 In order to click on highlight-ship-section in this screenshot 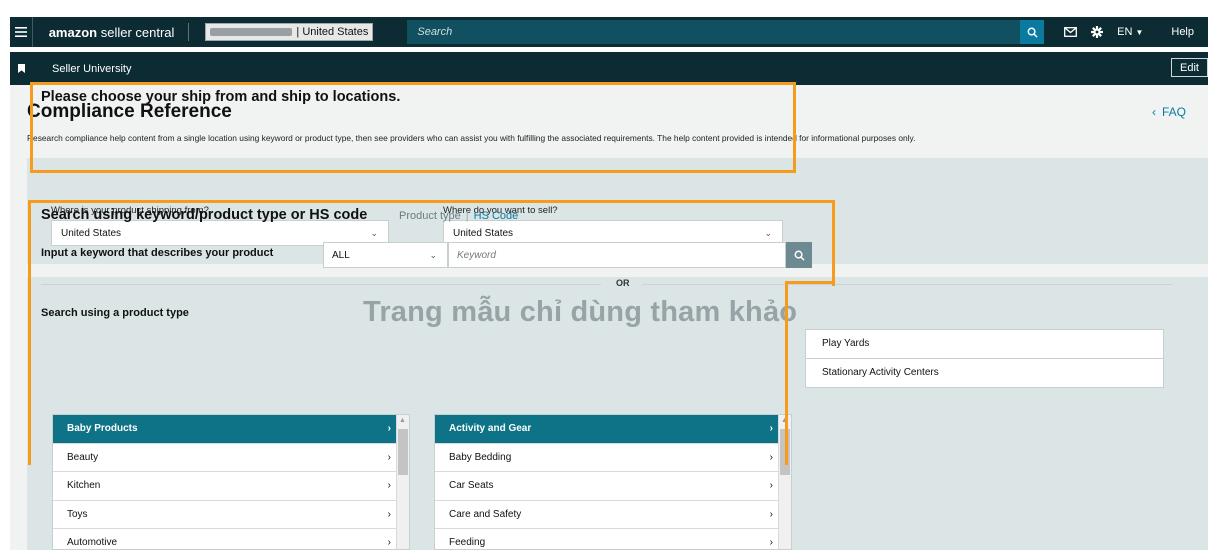, I will do `click(413, 127)`.